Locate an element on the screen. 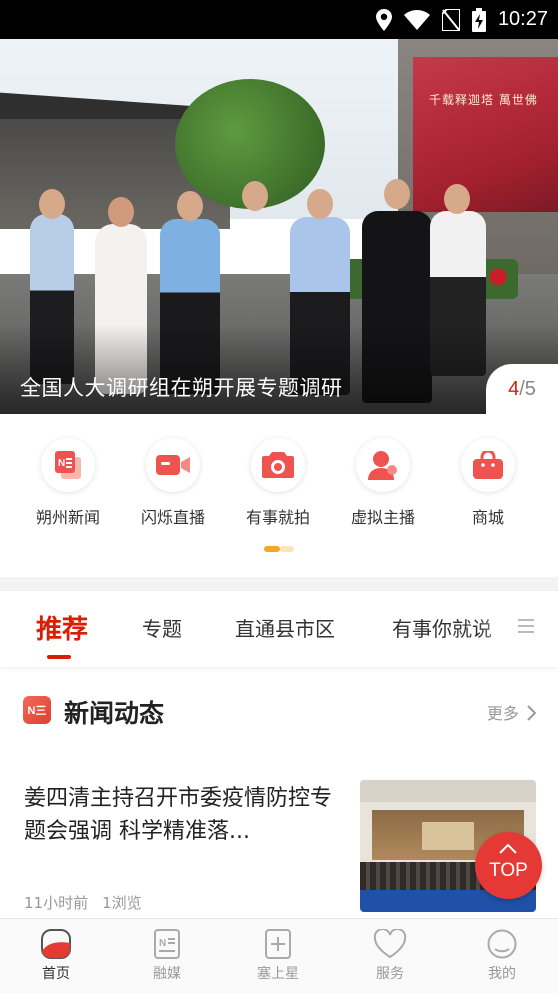 The width and height of the screenshot is (558, 993). page-dot is located at coordinates (287, 549).